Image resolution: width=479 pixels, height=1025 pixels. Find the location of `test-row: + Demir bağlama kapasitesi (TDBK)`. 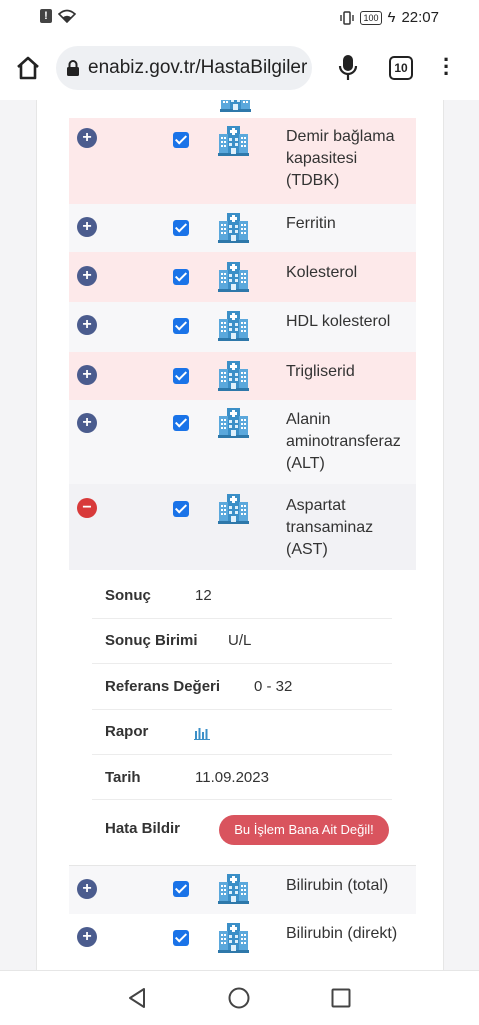

test-row: + Demir bağlama kapasitesi (TDBK) is located at coordinates (242, 161).